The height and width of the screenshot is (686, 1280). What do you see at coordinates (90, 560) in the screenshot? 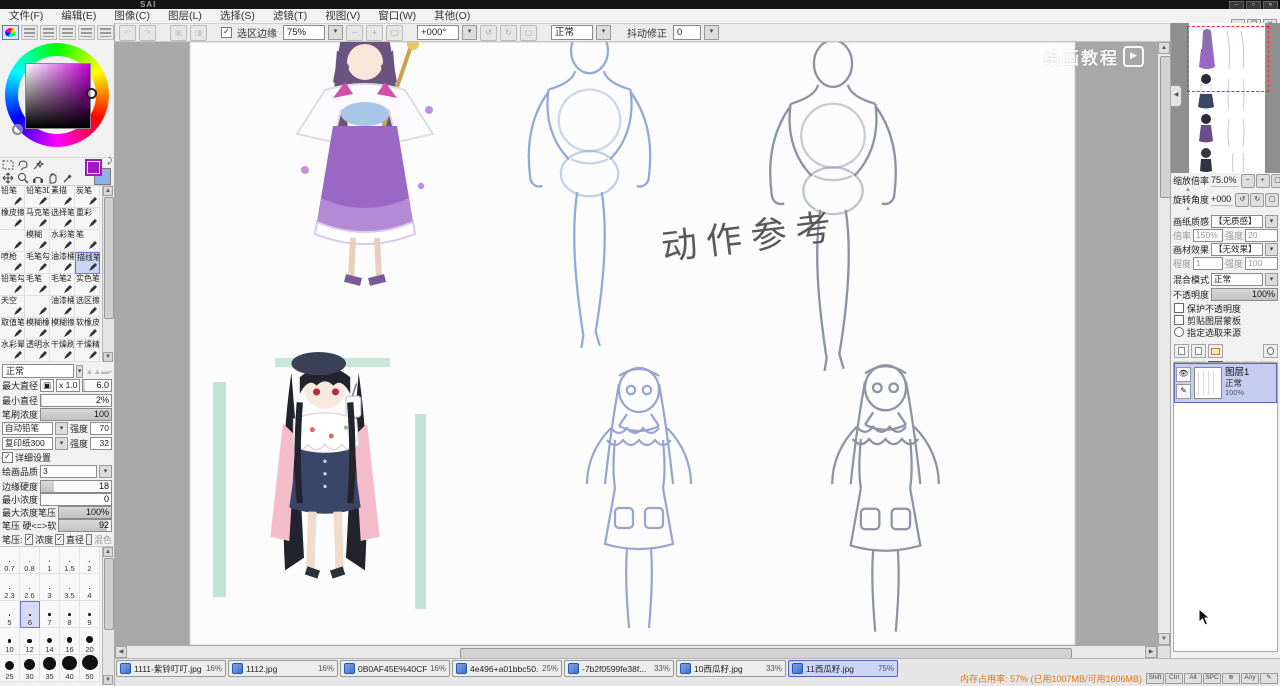
I see `size-cell: 2` at bounding box center [90, 560].